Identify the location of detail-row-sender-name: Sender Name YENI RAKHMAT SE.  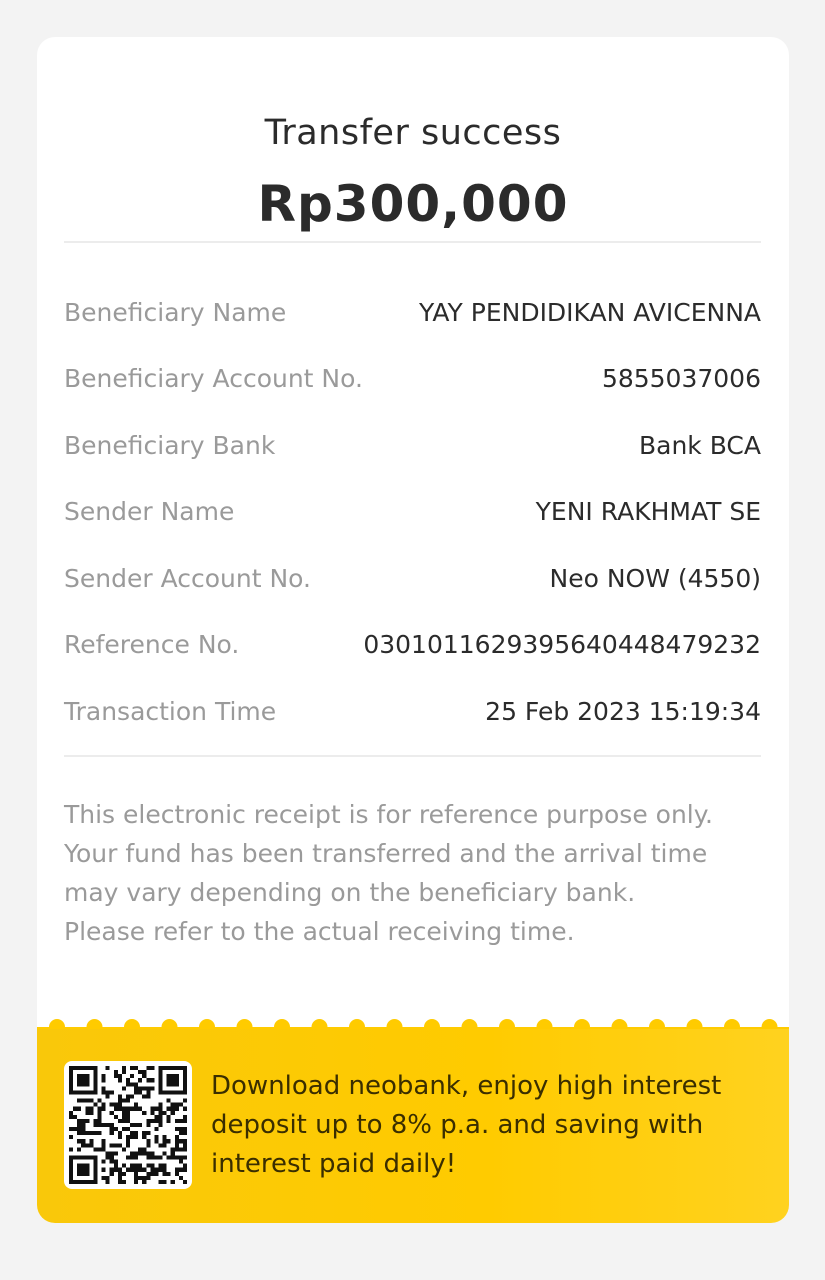
(412, 512).